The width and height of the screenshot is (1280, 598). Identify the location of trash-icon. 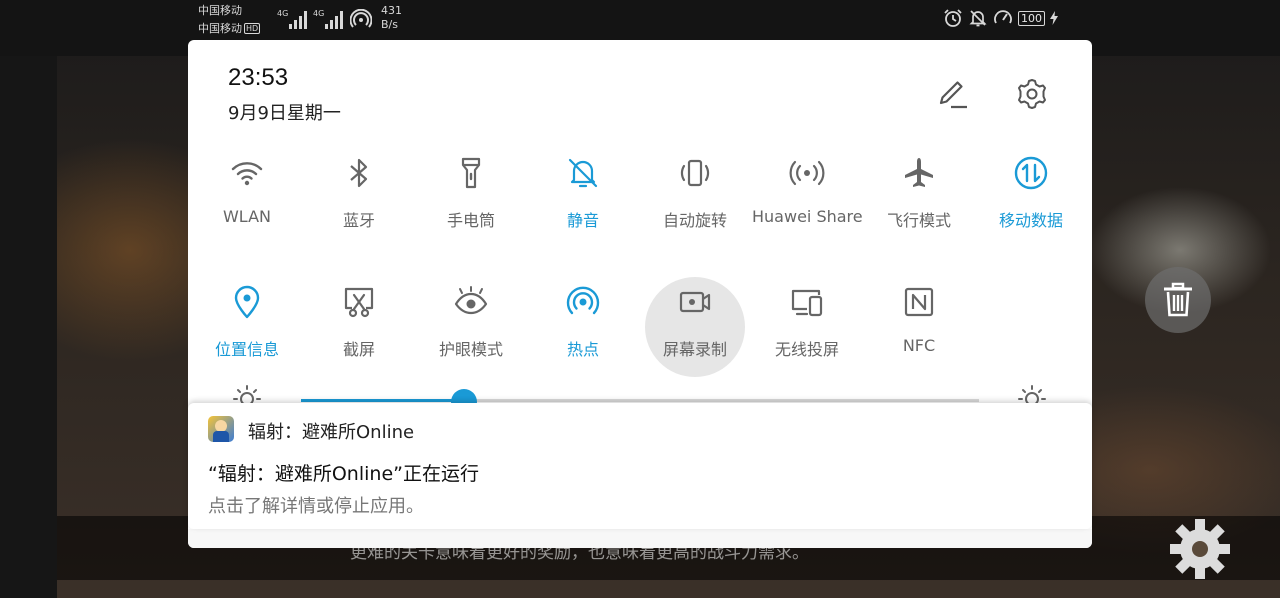
(1178, 299).